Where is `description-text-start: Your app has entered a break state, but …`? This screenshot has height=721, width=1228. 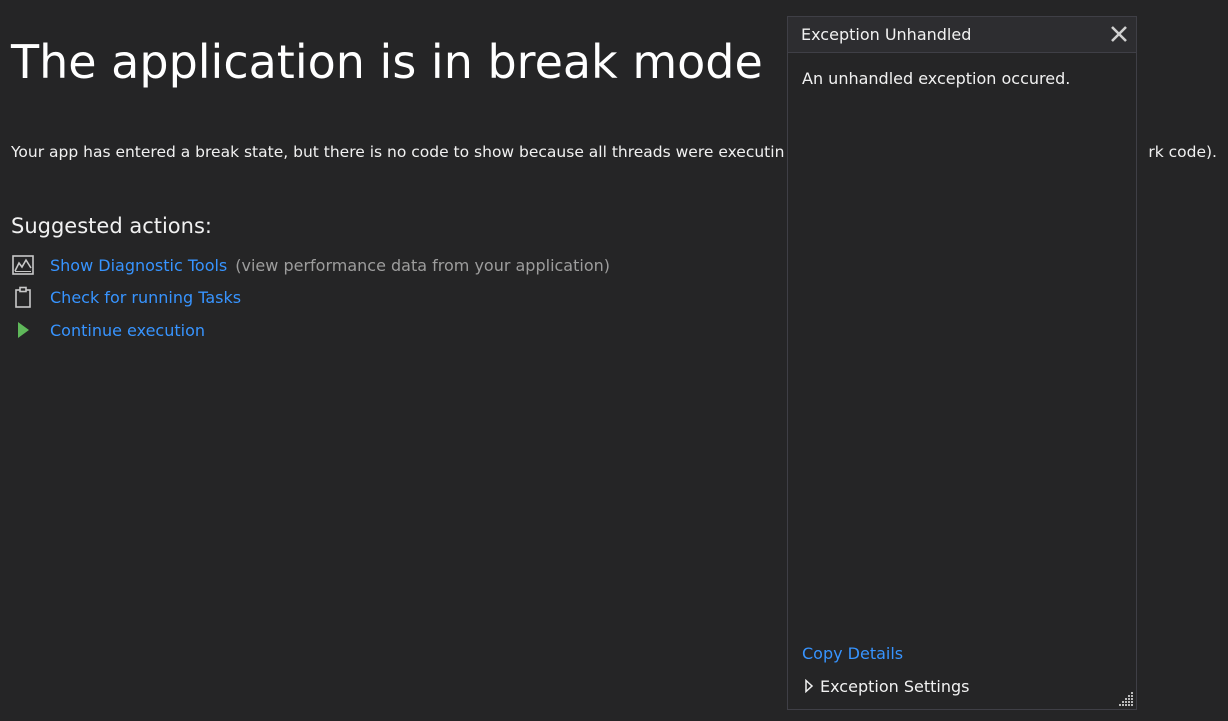
description-text-start: Your app has entered a break state, but … is located at coordinates (398, 152).